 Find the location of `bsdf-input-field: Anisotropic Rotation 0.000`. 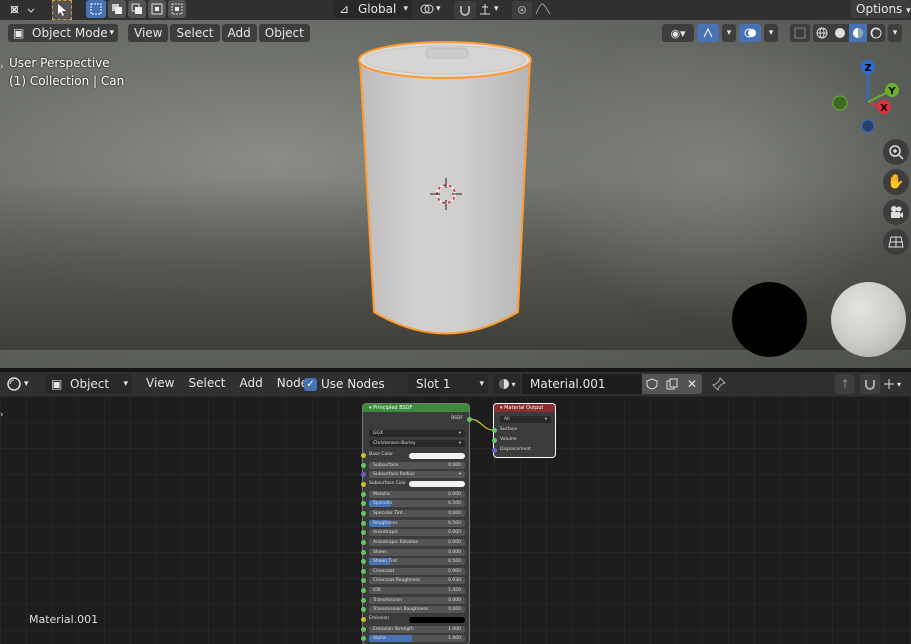

bsdf-input-field: Anisotropic Rotation 0.000 is located at coordinates (417, 542).